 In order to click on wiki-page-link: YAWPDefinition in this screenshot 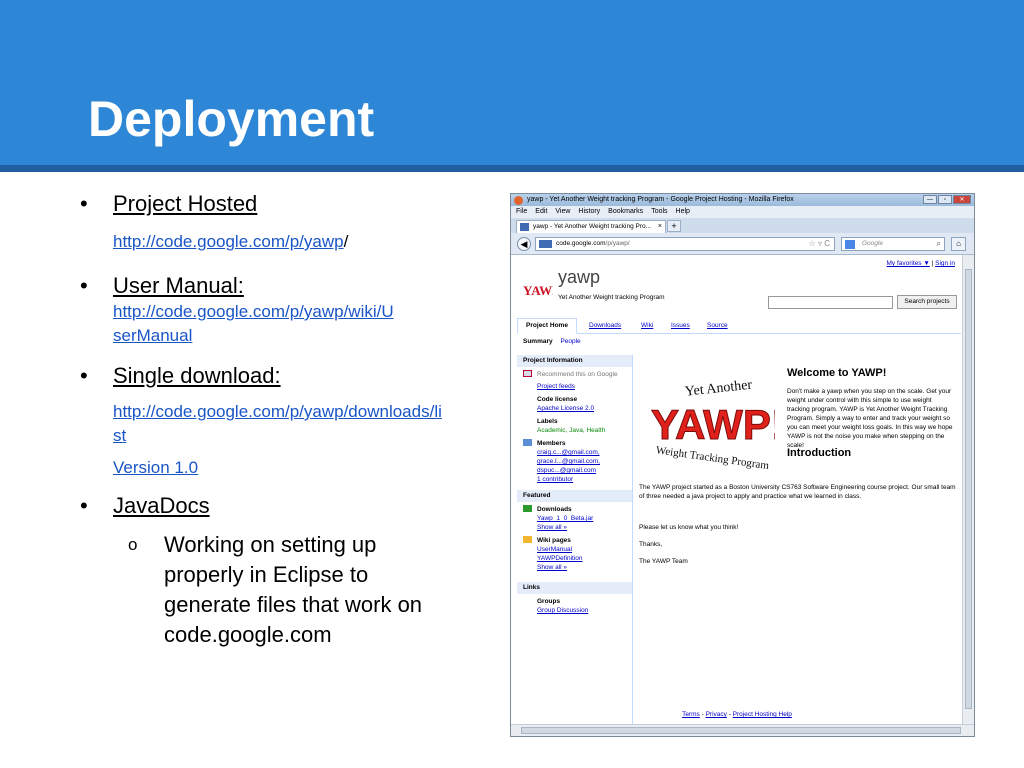, I will do `click(584, 558)`.